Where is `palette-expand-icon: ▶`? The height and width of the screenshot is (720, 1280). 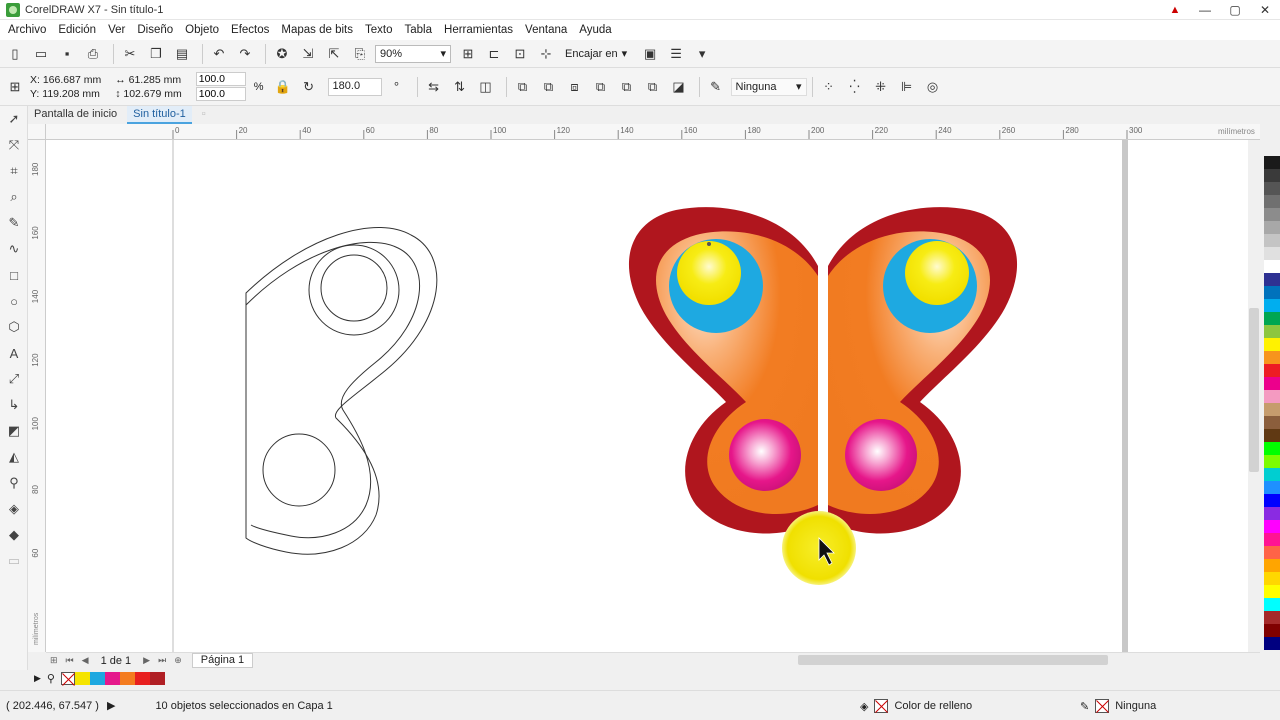
palette-expand-icon: ▶ is located at coordinates (37, 678).